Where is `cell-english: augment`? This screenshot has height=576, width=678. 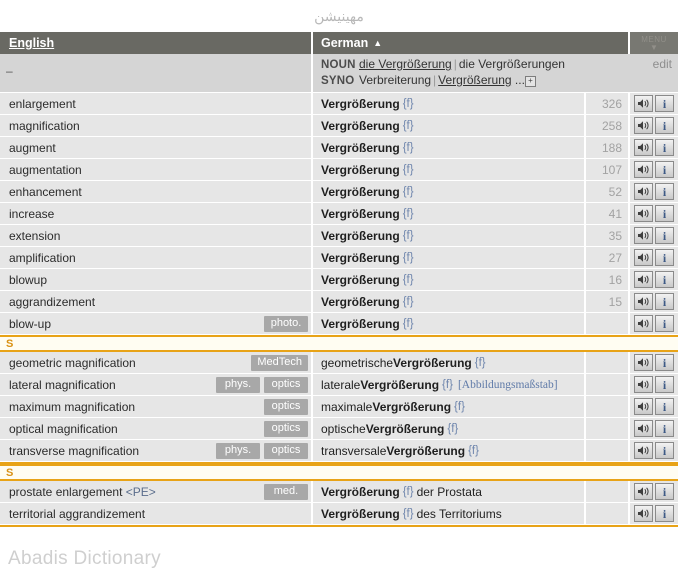 cell-english: augment is located at coordinates (156, 147).